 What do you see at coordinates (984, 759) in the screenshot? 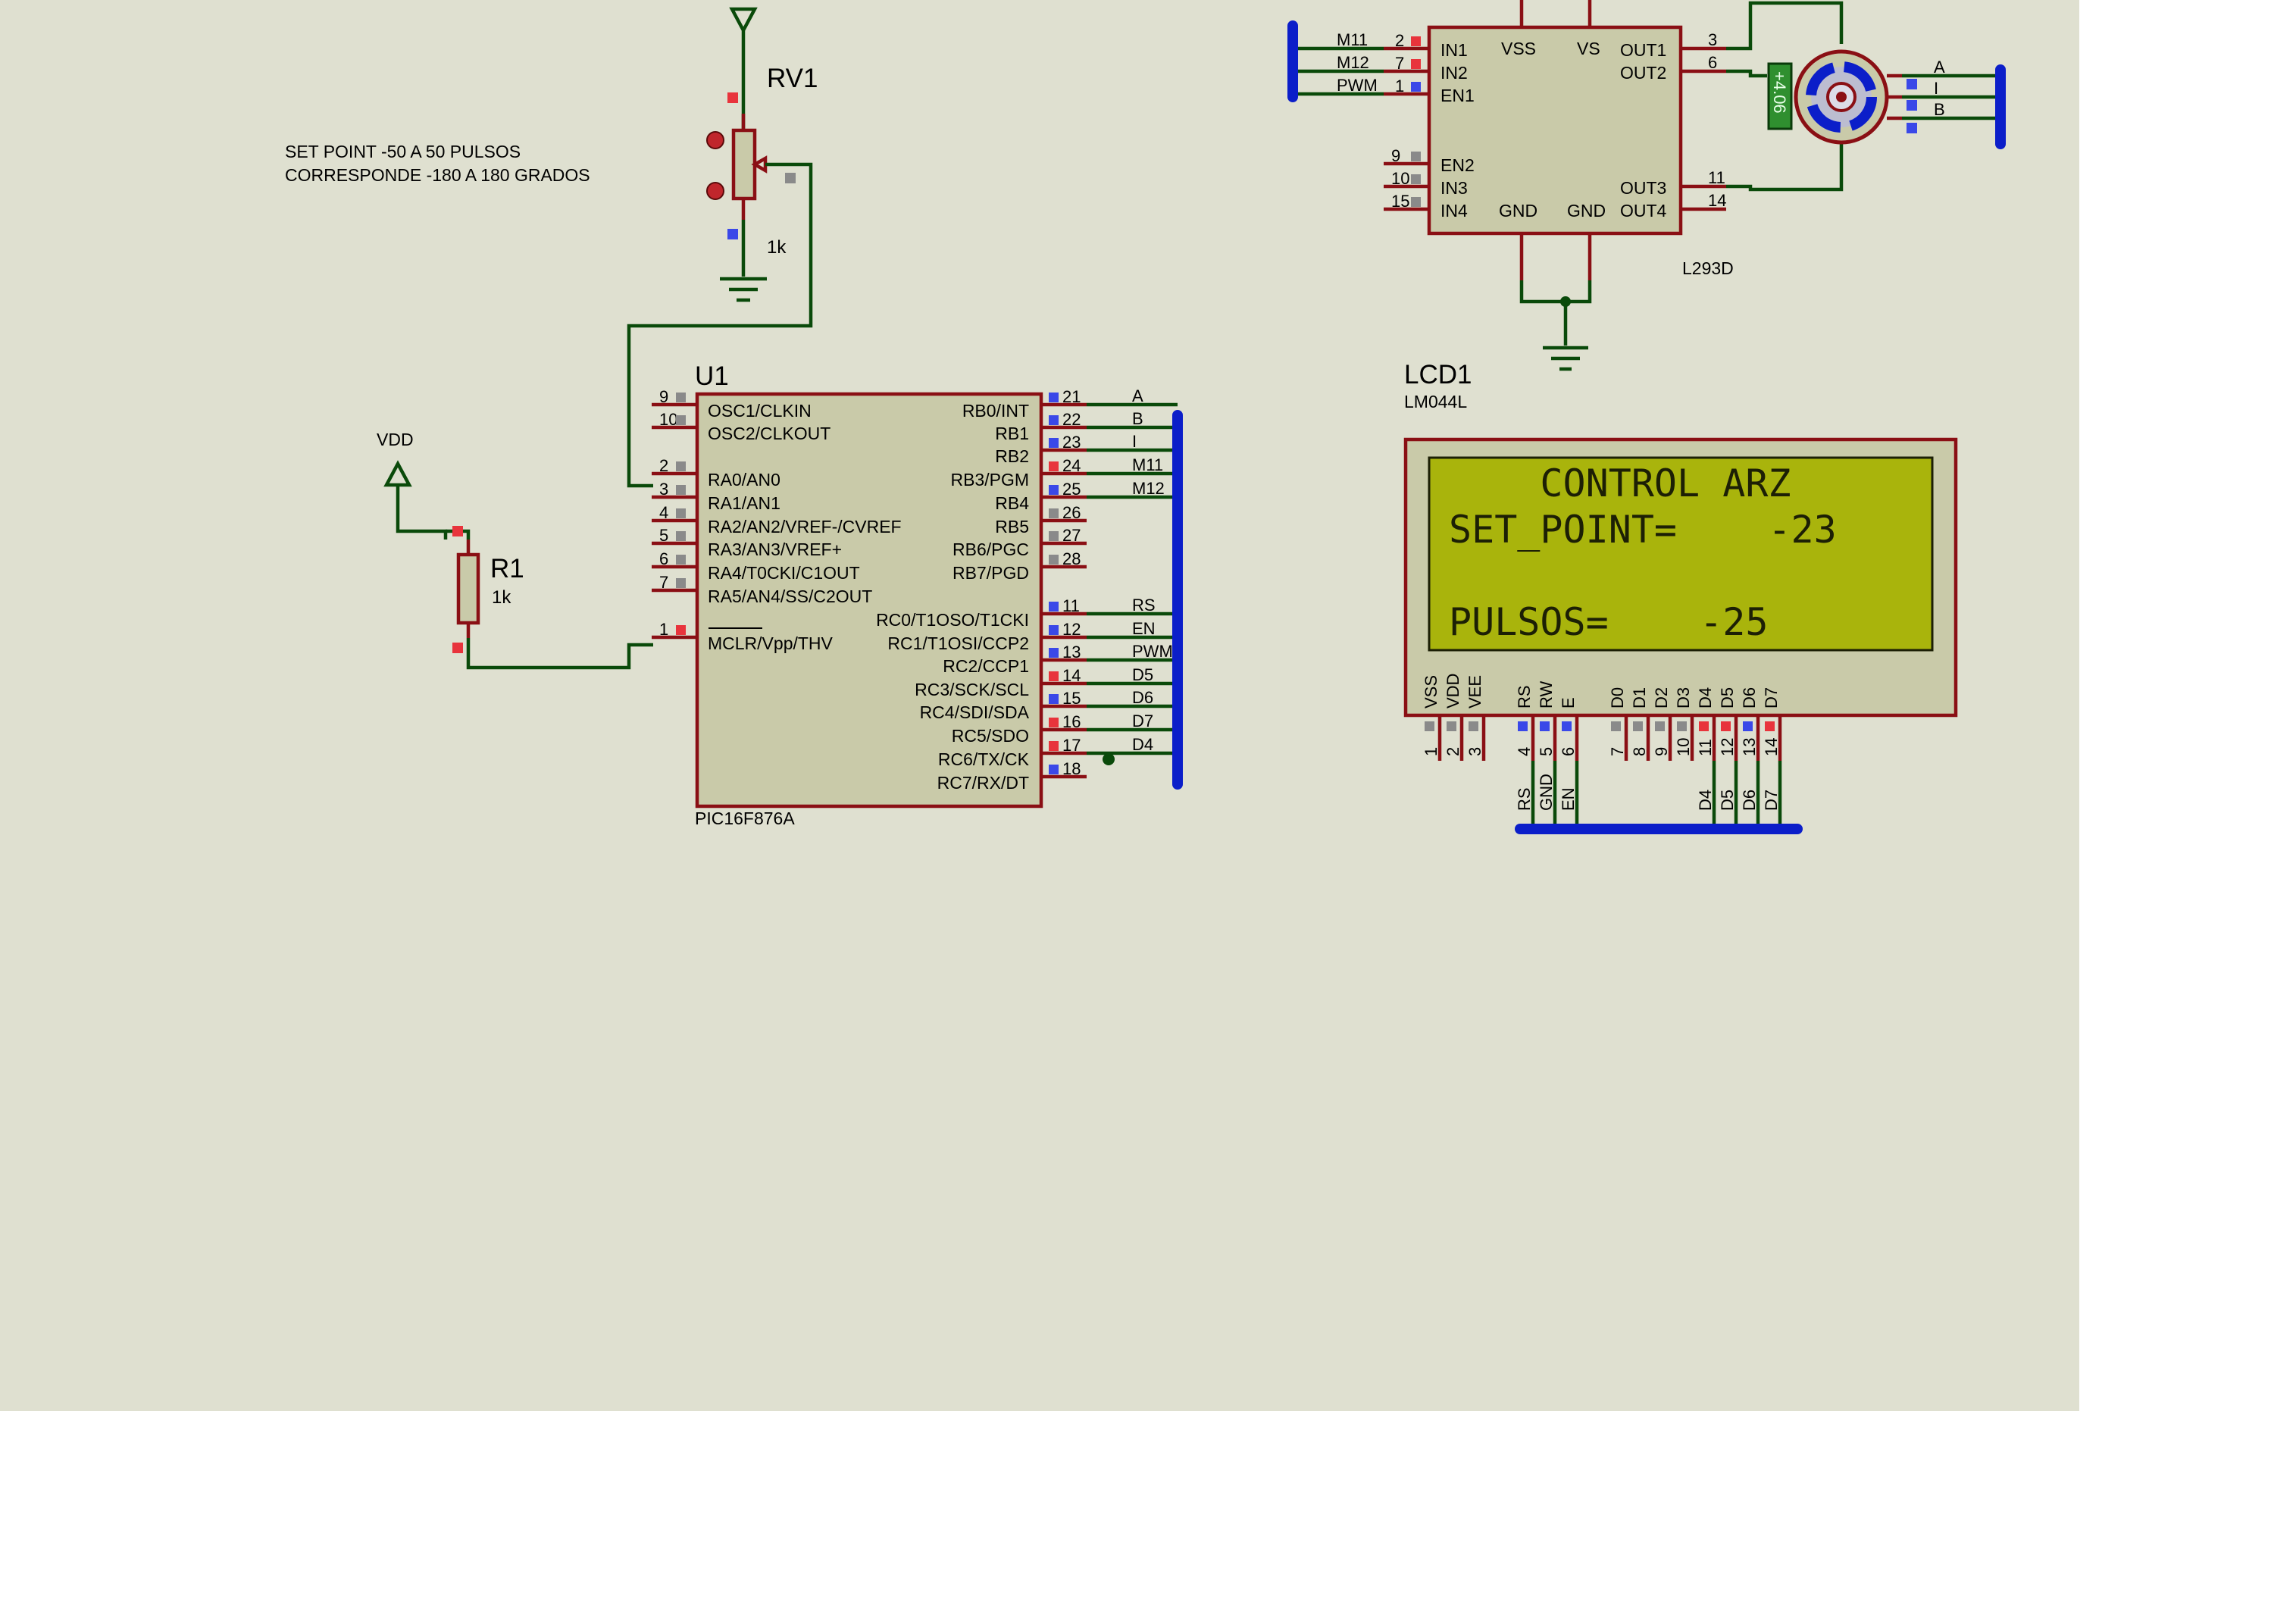
I see `pin-label: RC6/TX/CK` at bounding box center [984, 759].